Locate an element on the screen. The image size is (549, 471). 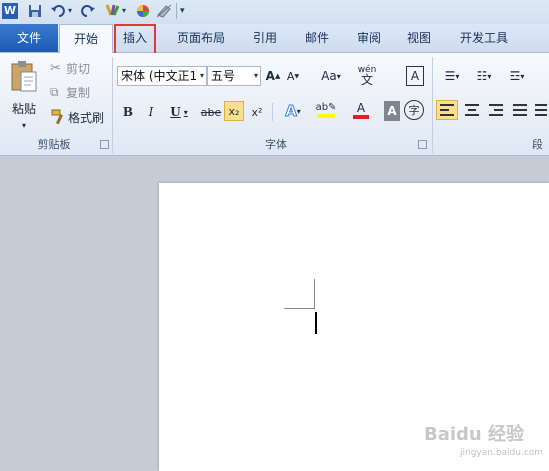
highlight-color-button: ab✎ is located at coordinates (326, 110).